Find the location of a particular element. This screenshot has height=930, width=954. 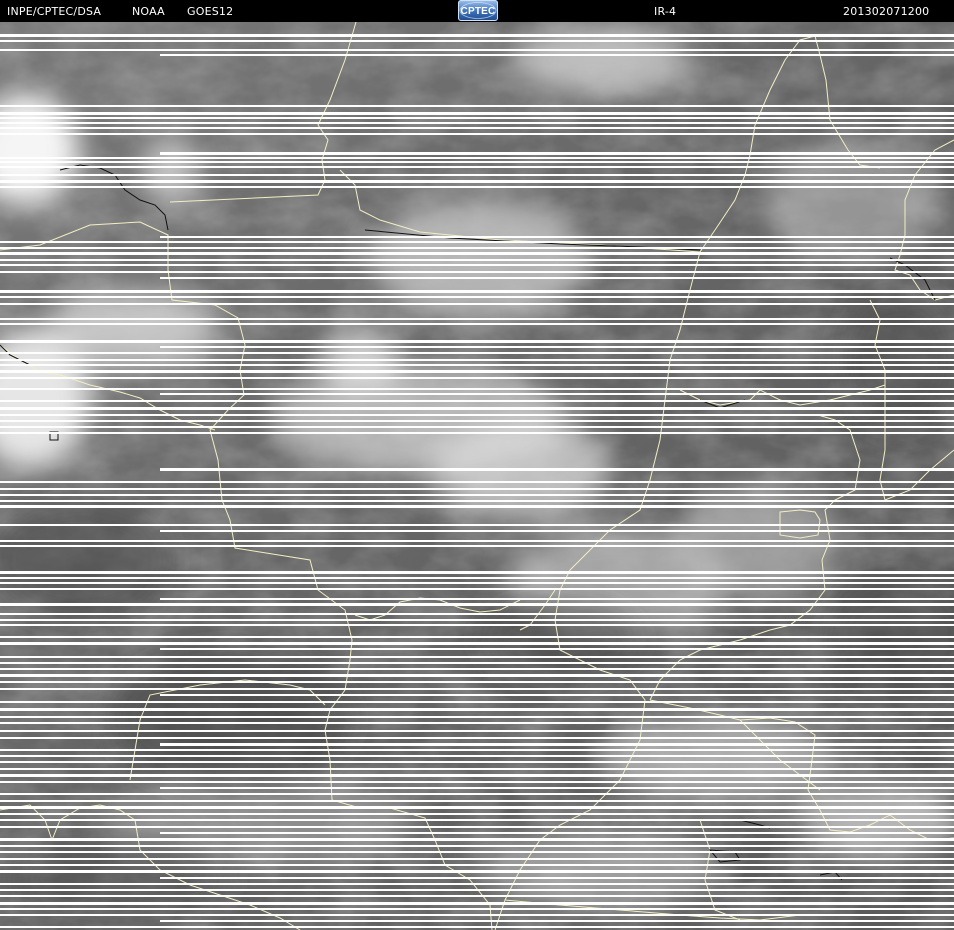

datetime-label: 201302071200 is located at coordinates (886, 11).